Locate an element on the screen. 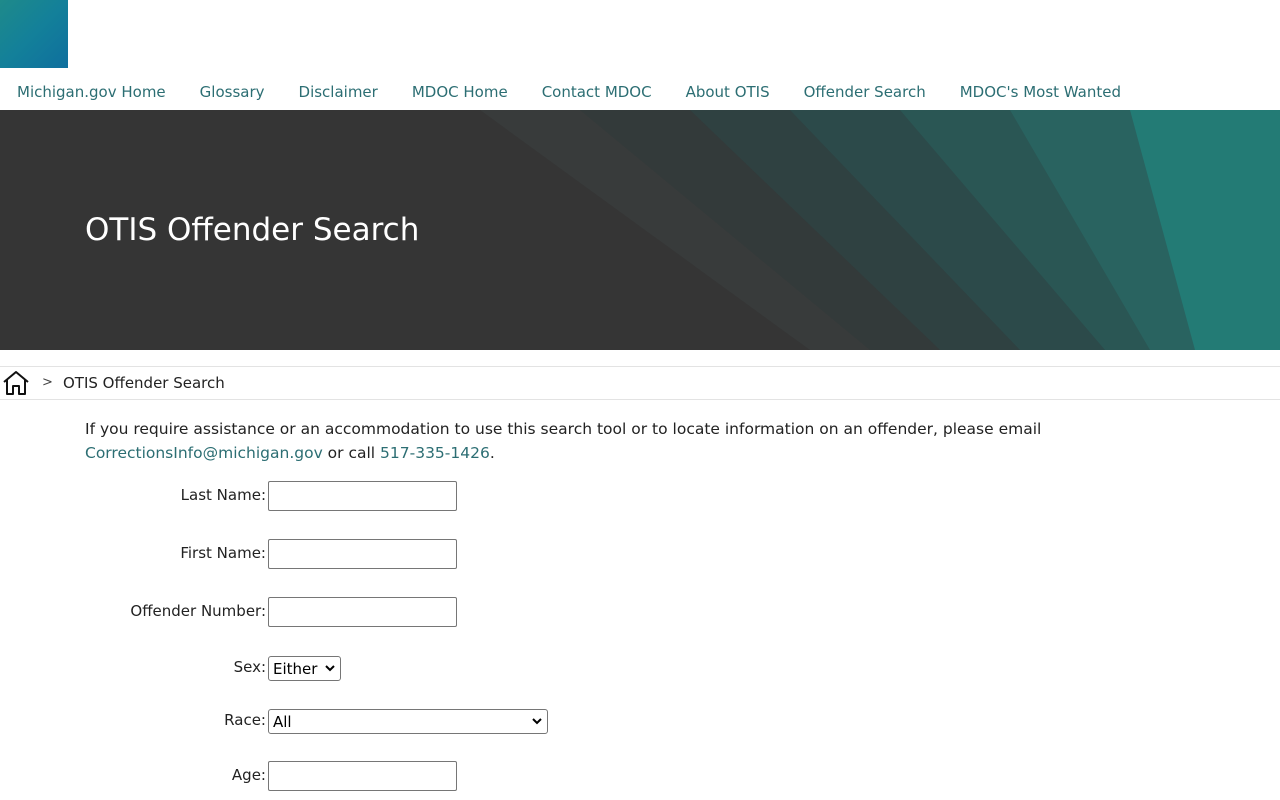 This screenshot has width=1280, height=800. offender-number-input is located at coordinates (362, 612).